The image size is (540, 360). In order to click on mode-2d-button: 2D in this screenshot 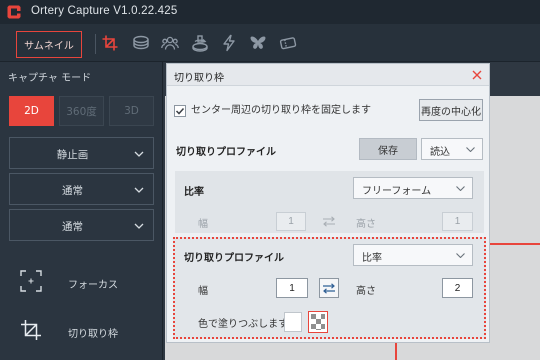, I will do `click(31, 111)`.